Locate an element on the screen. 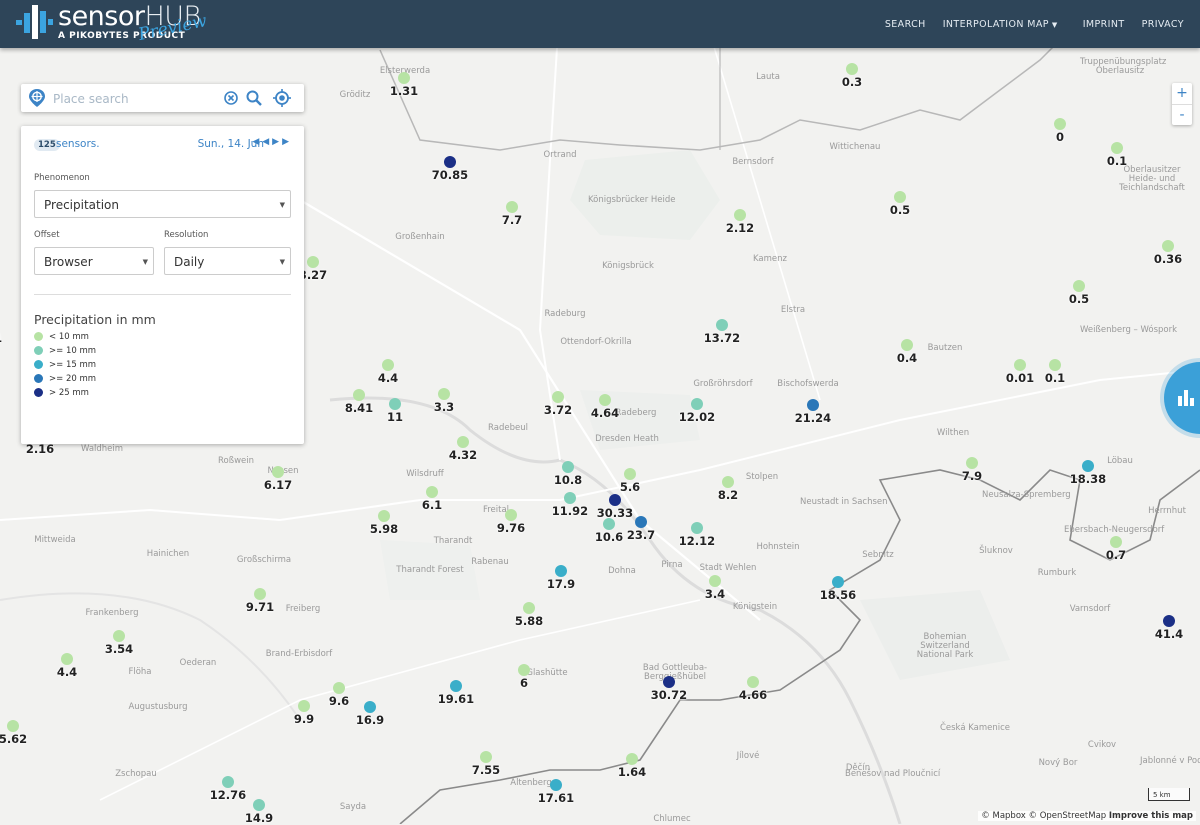 The height and width of the screenshot is (825, 1200). place-label: Herrnhut is located at coordinates (1167, 511).